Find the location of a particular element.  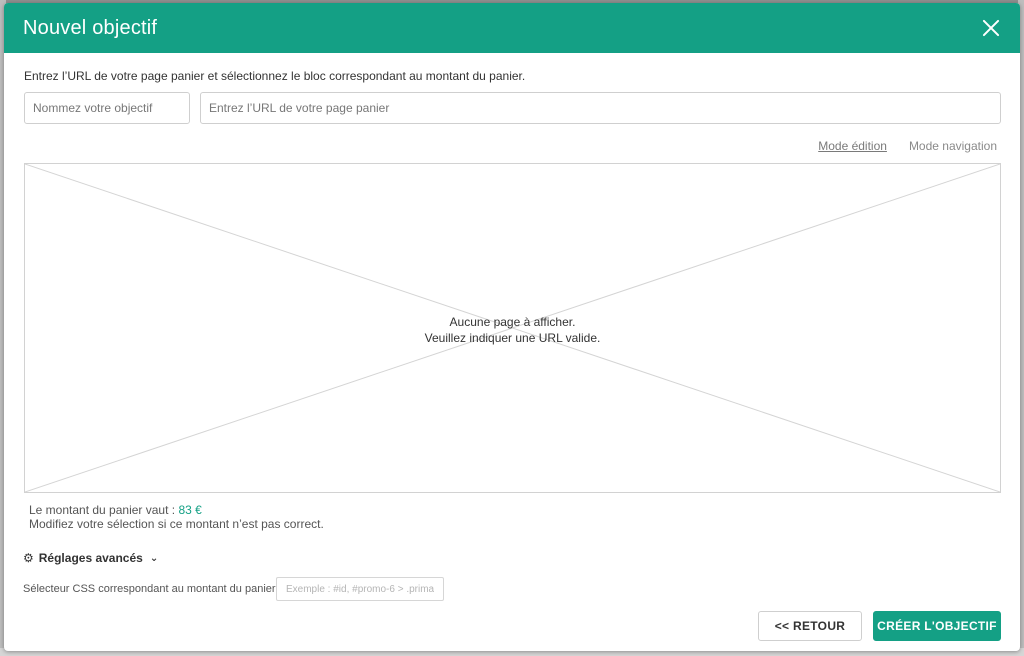

chevron-down-icon: ⌄ is located at coordinates (154, 558).